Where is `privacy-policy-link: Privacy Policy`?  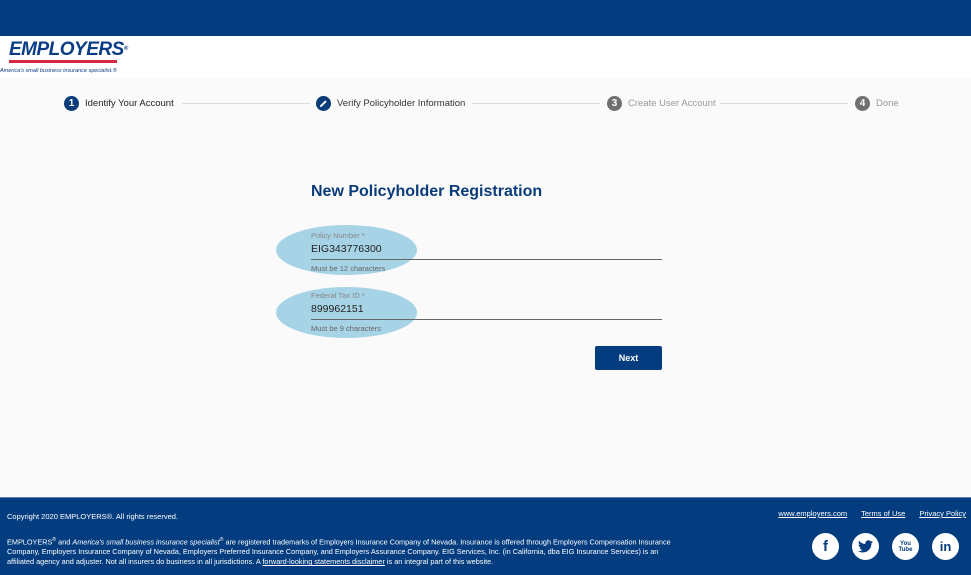 privacy-policy-link: Privacy Policy is located at coordinates (942, 513).